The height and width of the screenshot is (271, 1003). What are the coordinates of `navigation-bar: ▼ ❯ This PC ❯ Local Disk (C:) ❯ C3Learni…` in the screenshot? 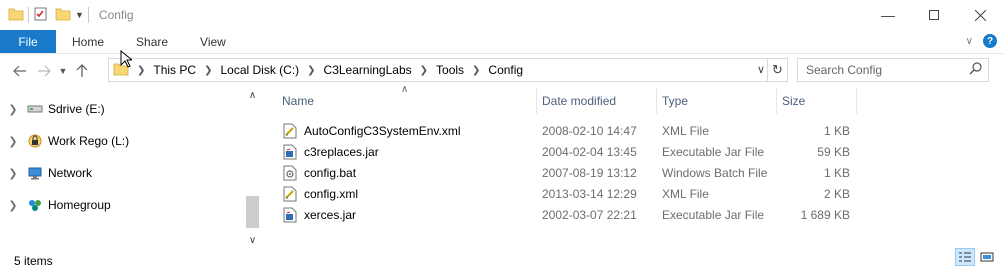 It's located at (501, 71).